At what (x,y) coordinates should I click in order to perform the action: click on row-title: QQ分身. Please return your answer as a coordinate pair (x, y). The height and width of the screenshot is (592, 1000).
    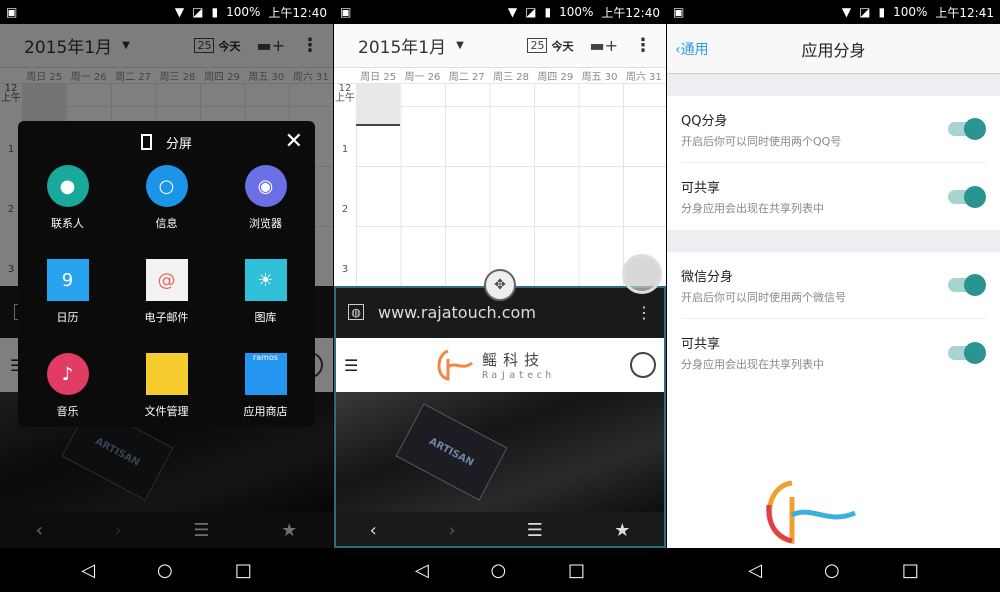
    Looking at the image, I should click on (704, 121).